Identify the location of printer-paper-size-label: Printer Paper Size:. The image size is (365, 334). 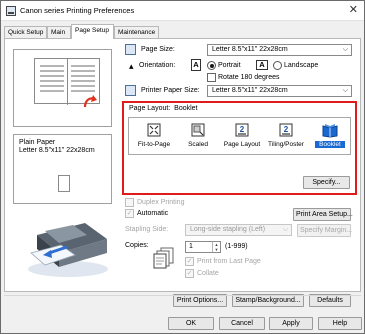
(170, 90).